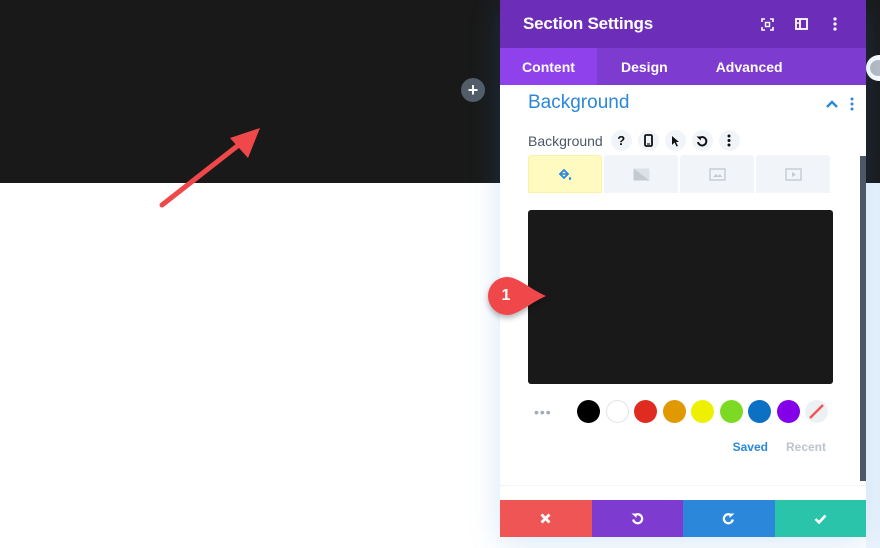 The width and height of the screenshot is (880, 548). I want to click on swatch-black, so click(588, 411).